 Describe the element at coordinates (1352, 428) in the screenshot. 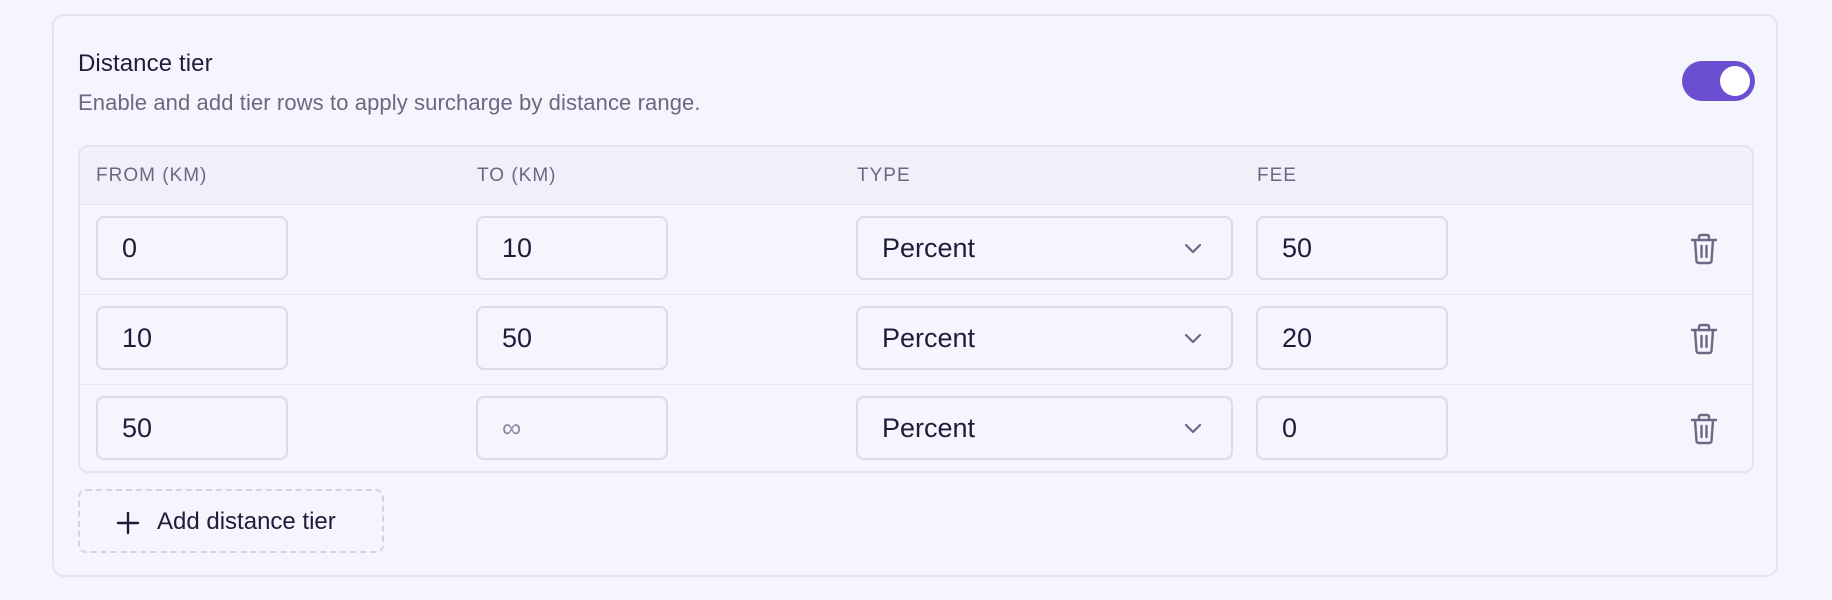

I see `fee-input: 0` at that location.